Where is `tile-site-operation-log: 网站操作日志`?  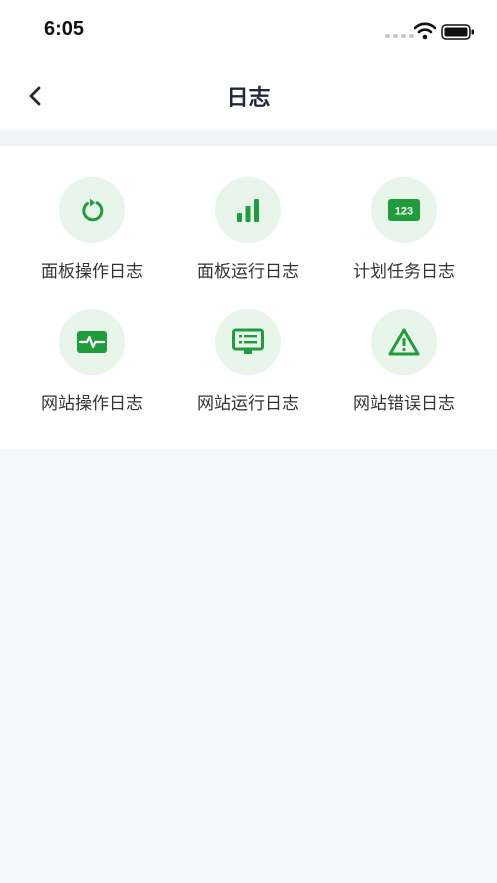 tile-site-operation-log: 网站操作日志 is located at coordinates (92, 369).